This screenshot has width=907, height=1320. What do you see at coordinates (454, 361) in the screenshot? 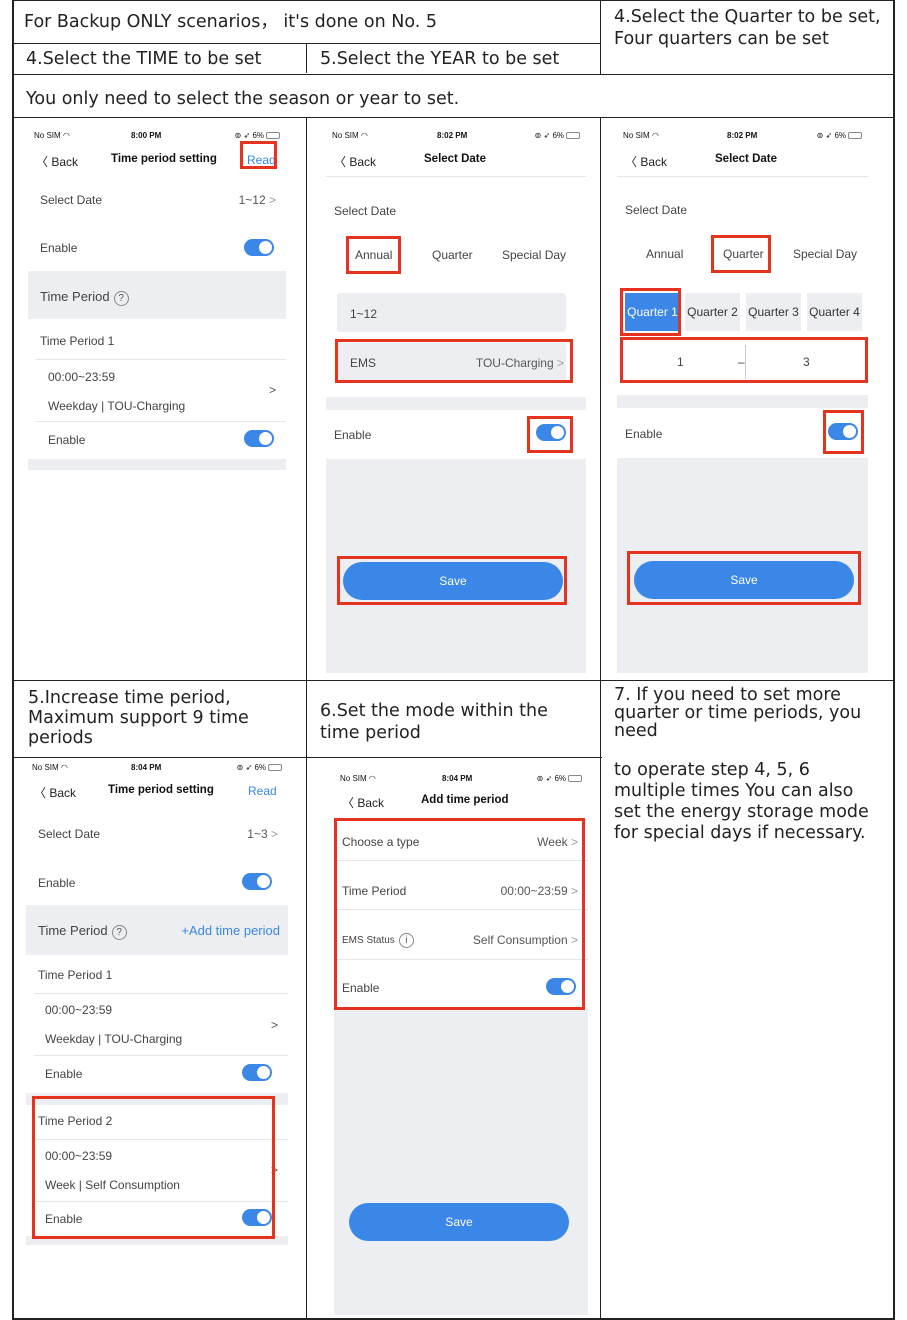
I see `highlight-ems` at bounding box center [454, 361].